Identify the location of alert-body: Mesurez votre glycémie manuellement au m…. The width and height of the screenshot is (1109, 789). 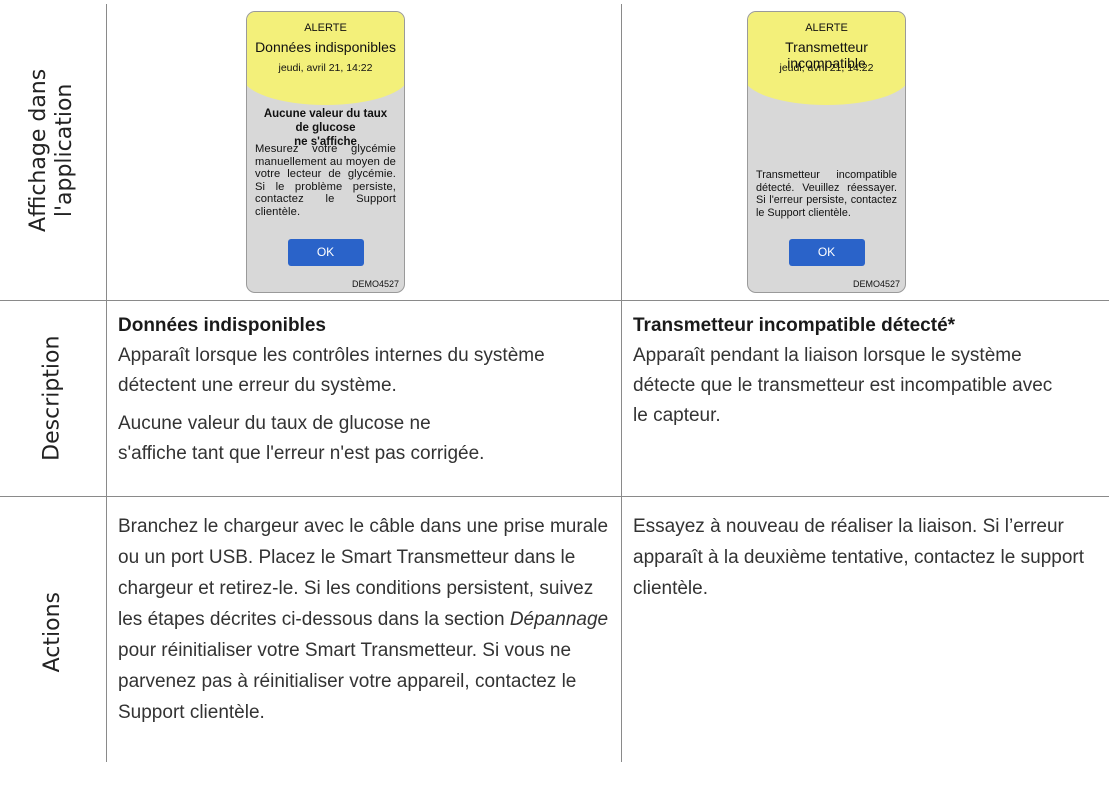
(325, 180).